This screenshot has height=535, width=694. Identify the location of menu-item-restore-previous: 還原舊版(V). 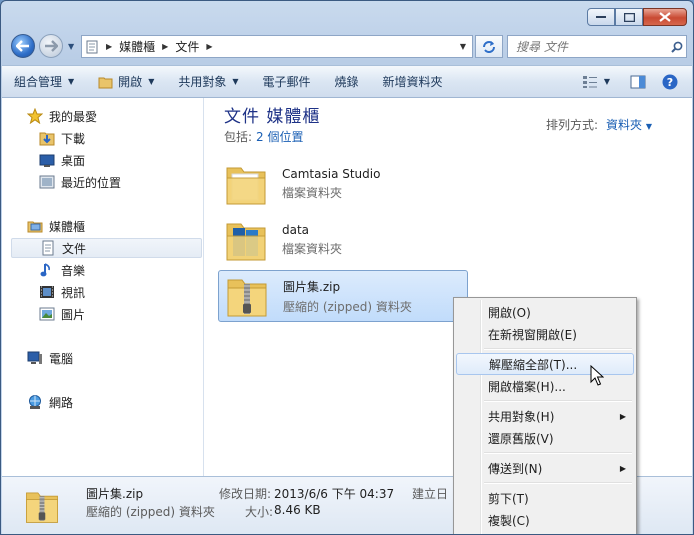
(545, 438).